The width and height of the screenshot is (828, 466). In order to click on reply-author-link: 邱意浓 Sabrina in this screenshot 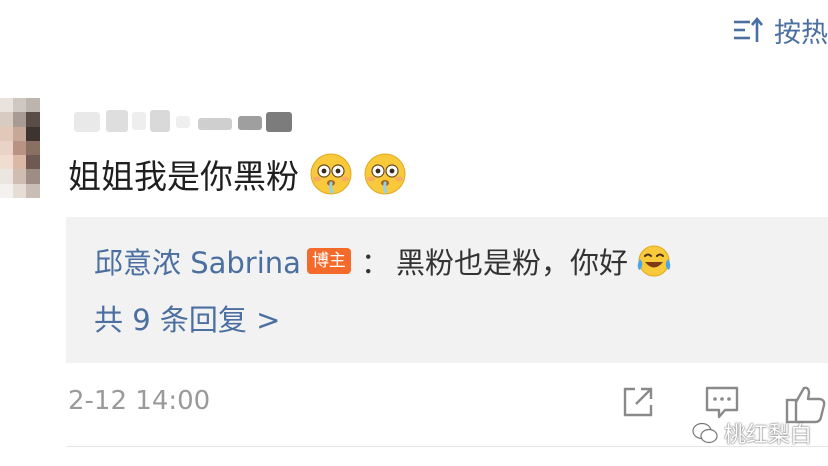, I will do `click(197, 261)`.